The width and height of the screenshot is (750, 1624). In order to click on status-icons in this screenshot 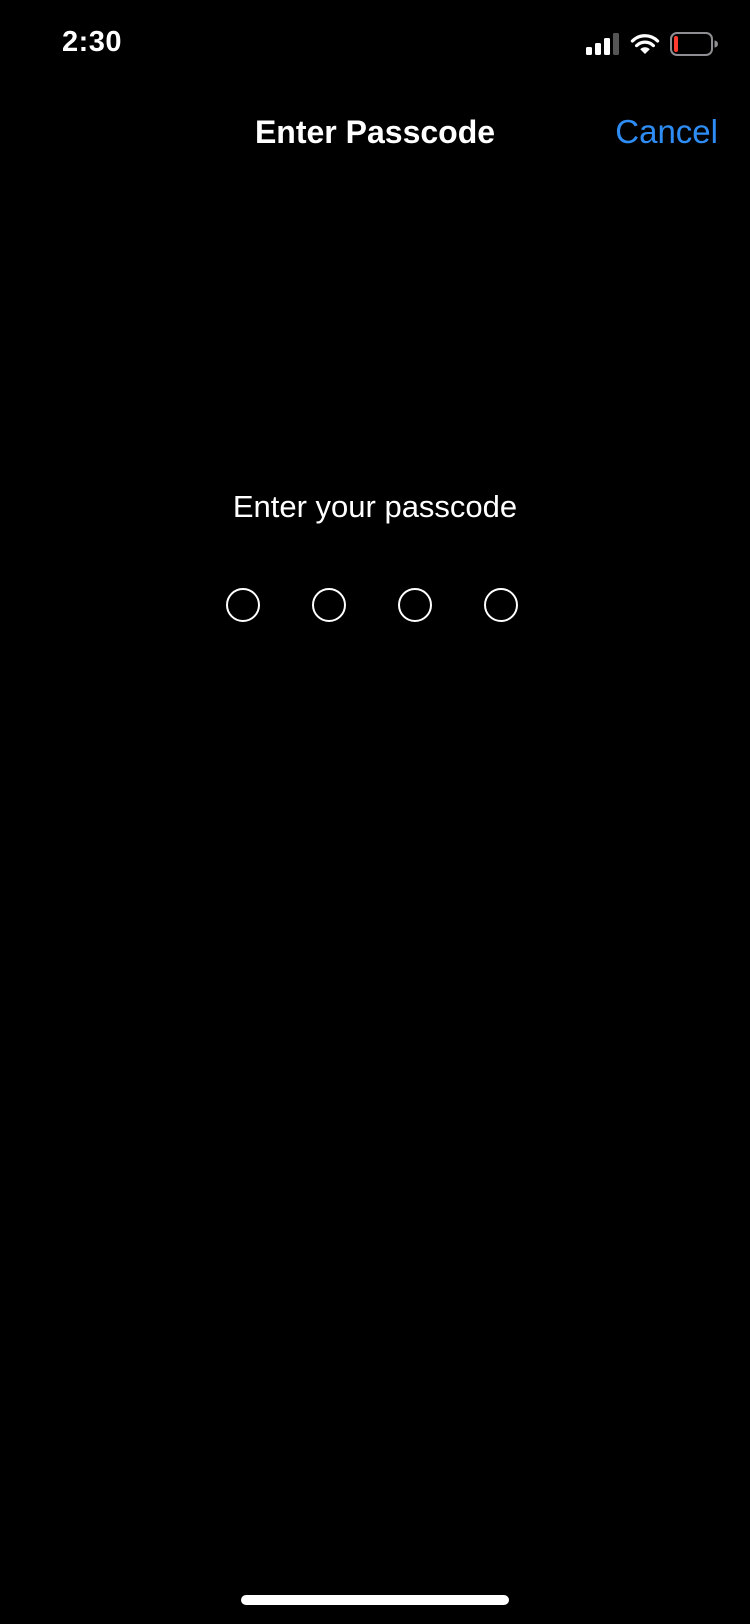, I will do `click(652, 44)`.